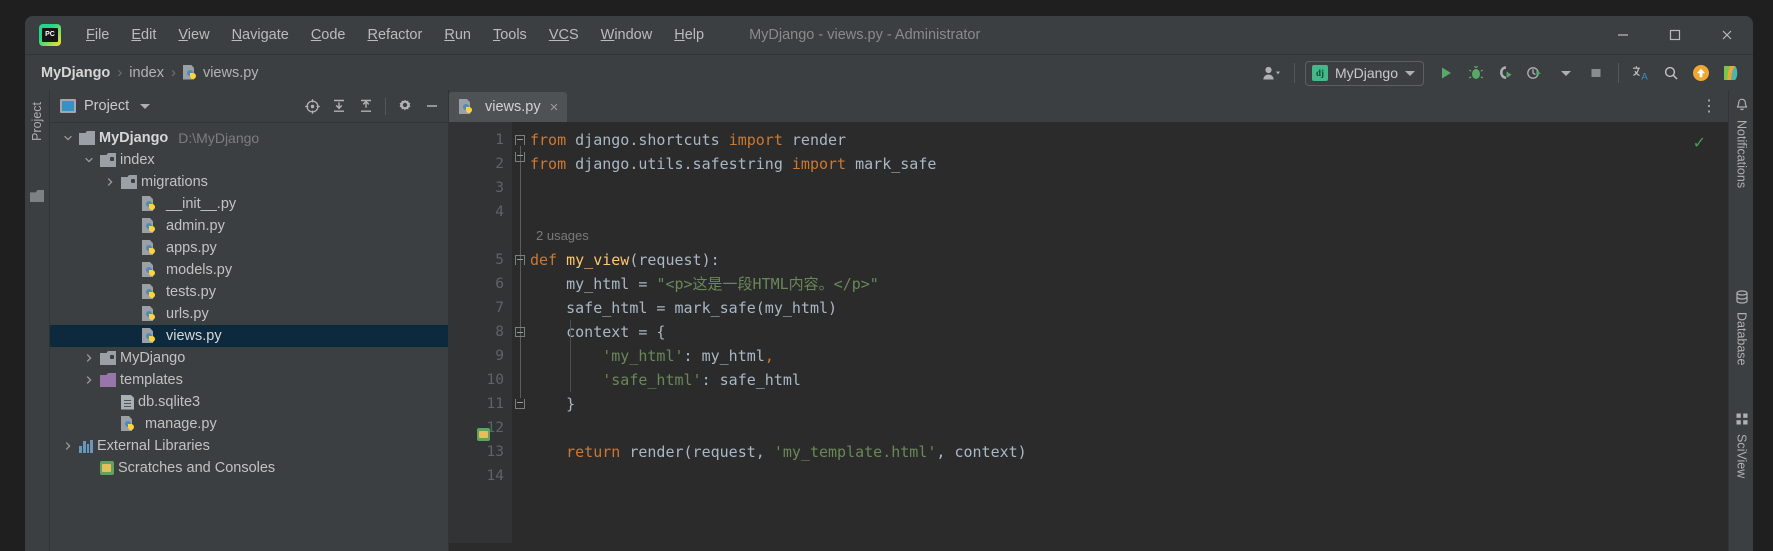 The height and width of the screenshot is (551, 1773). I want to click on grid-icon, so click(1742, 421).